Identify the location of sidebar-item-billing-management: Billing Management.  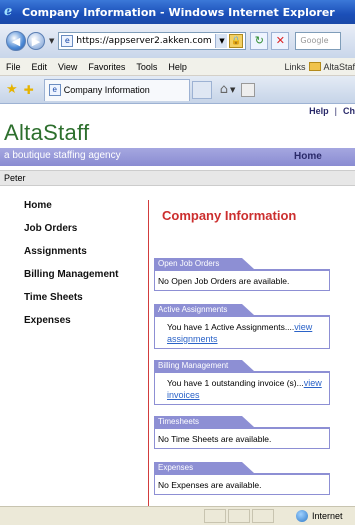
(71, 280).